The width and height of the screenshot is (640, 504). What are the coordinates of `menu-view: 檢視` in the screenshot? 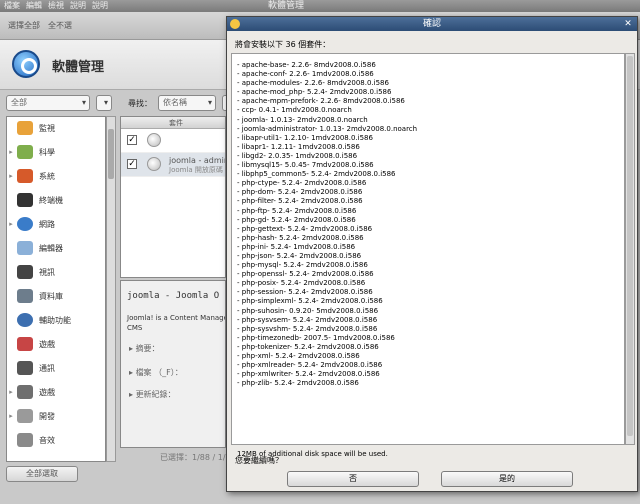 It's located at (56, 6).